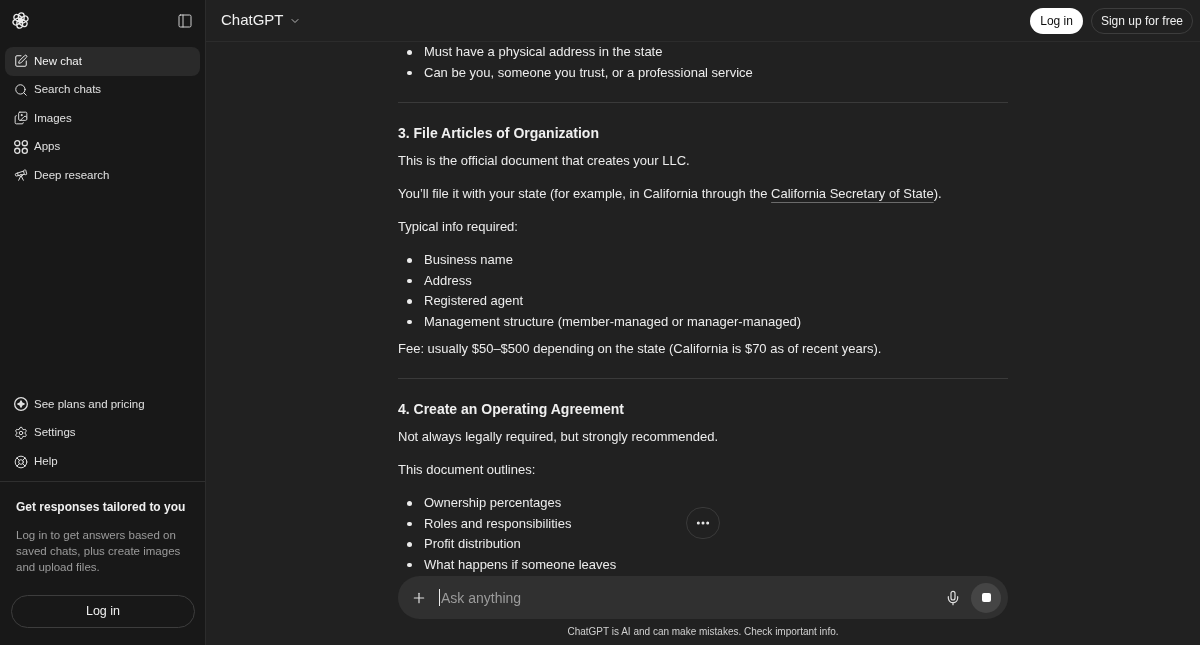 The height and width of the screenshot is (645, 1200). Describe the element at coordinates (102, 118) in the screenshot. I see `sidebar-item: Images` at that location.